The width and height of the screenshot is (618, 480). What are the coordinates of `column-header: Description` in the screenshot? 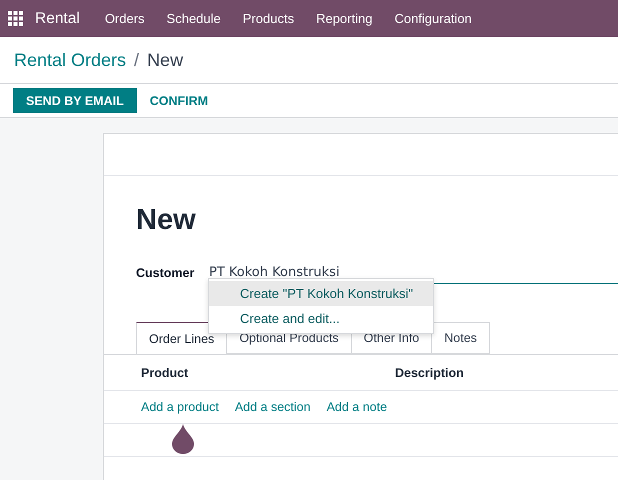 It's located at (429, 373).